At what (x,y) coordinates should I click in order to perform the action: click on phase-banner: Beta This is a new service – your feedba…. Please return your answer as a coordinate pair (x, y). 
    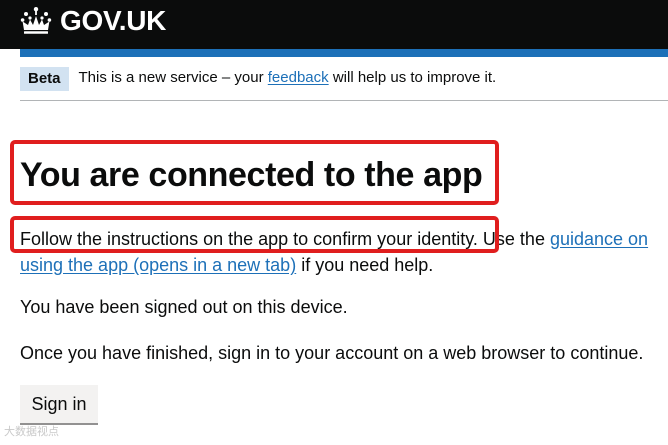
    Looking at the image, I should click on (344, 82).